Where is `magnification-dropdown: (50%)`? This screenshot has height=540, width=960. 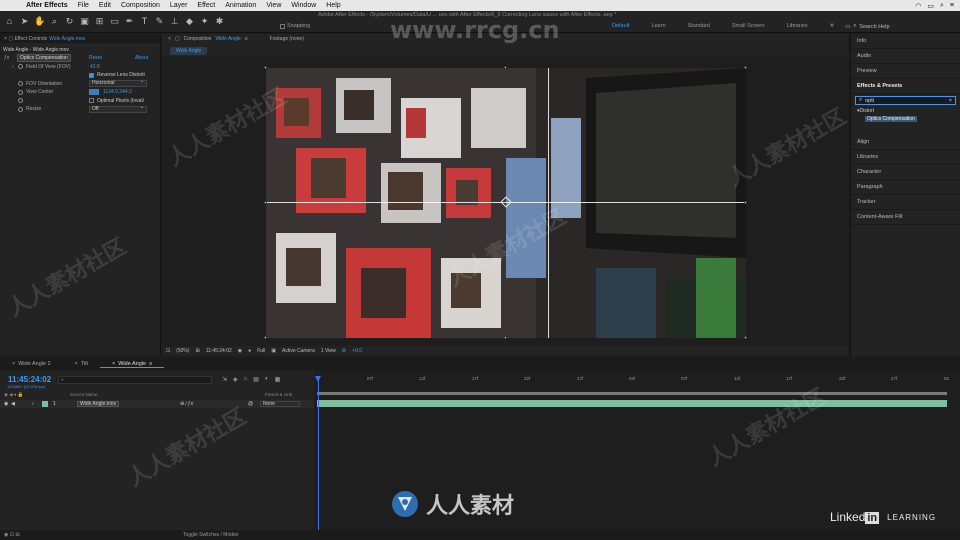
magnification-dropdown: (50%) is located at coordinates (182, 351).